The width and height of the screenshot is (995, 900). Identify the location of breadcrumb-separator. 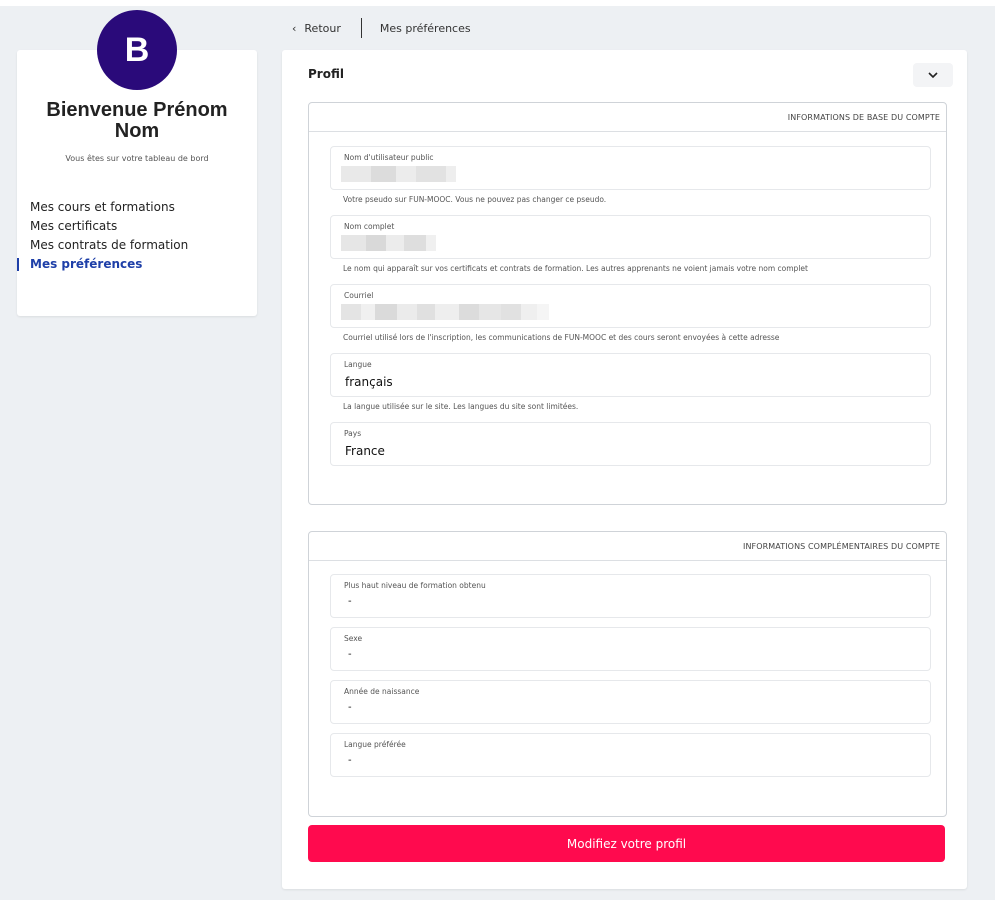
(361, 28).